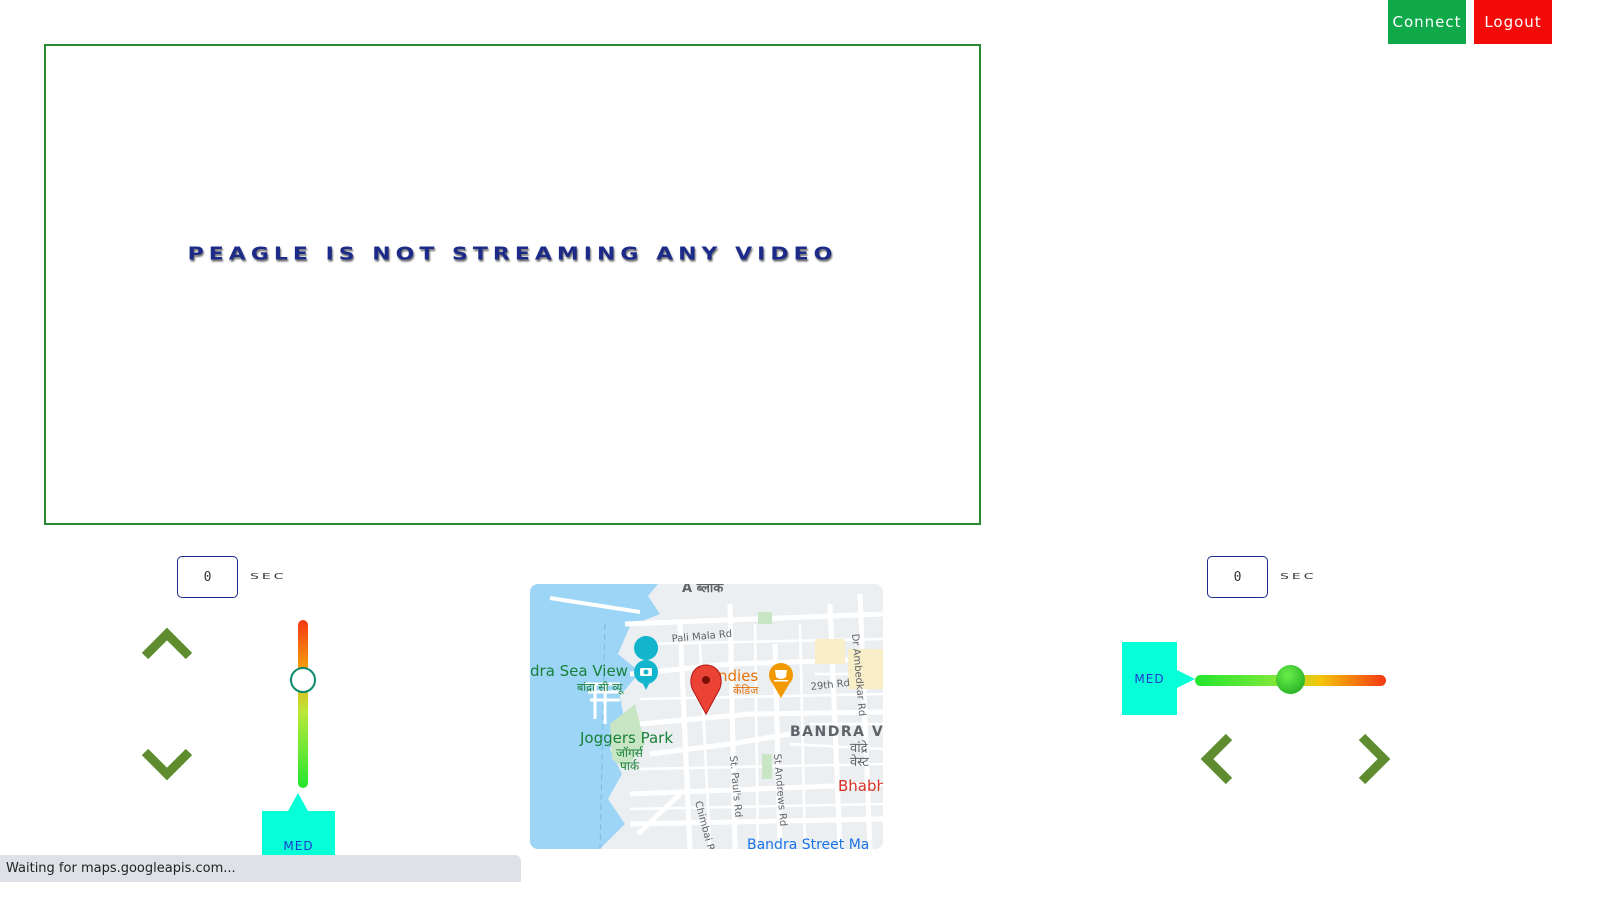 This screenshot has width=1600, height=900. I want to click on vertical-speed-slider-track, so click(303, 704).